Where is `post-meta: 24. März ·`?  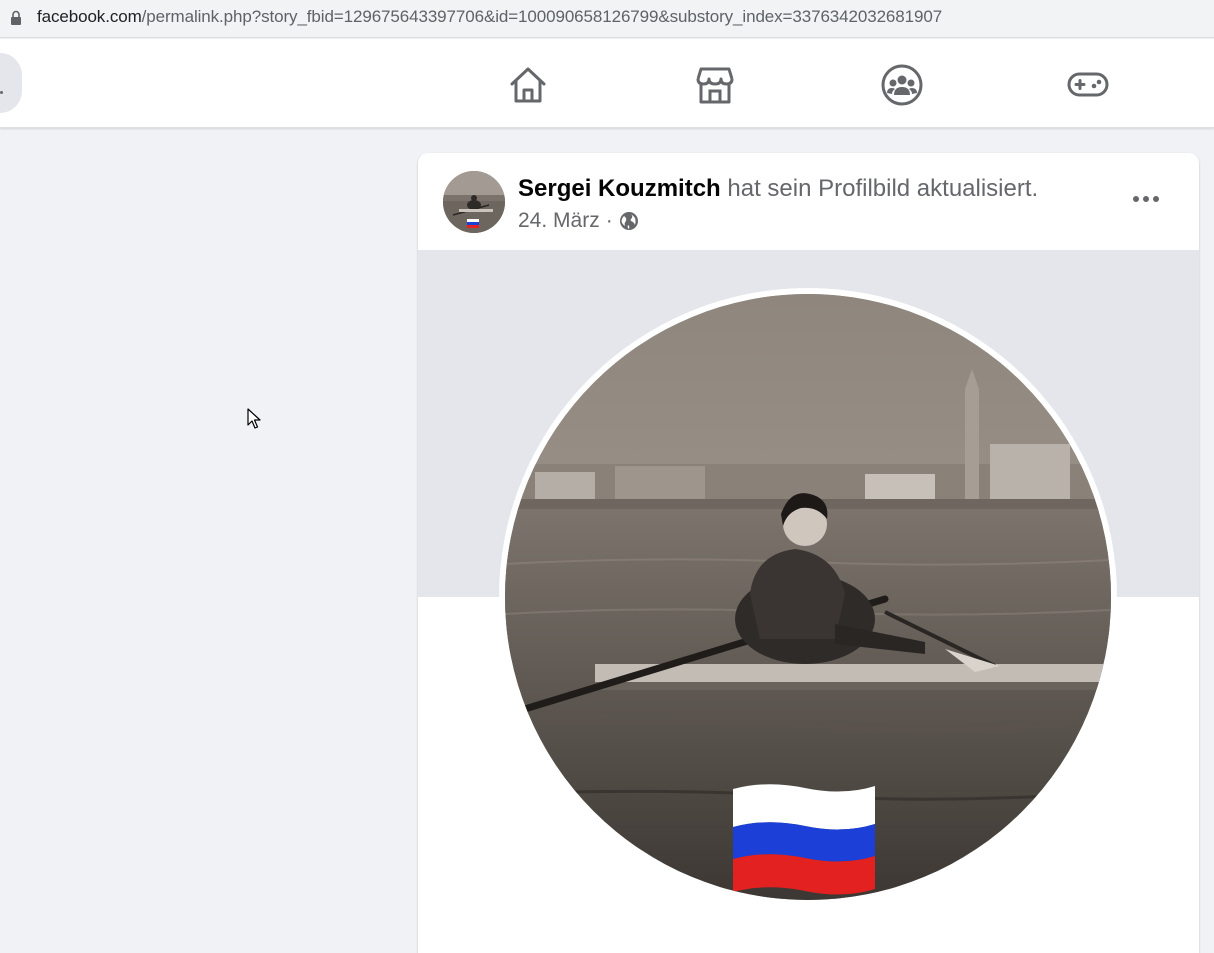
post-meta: 24. März · is located at coordinates (578, 221).